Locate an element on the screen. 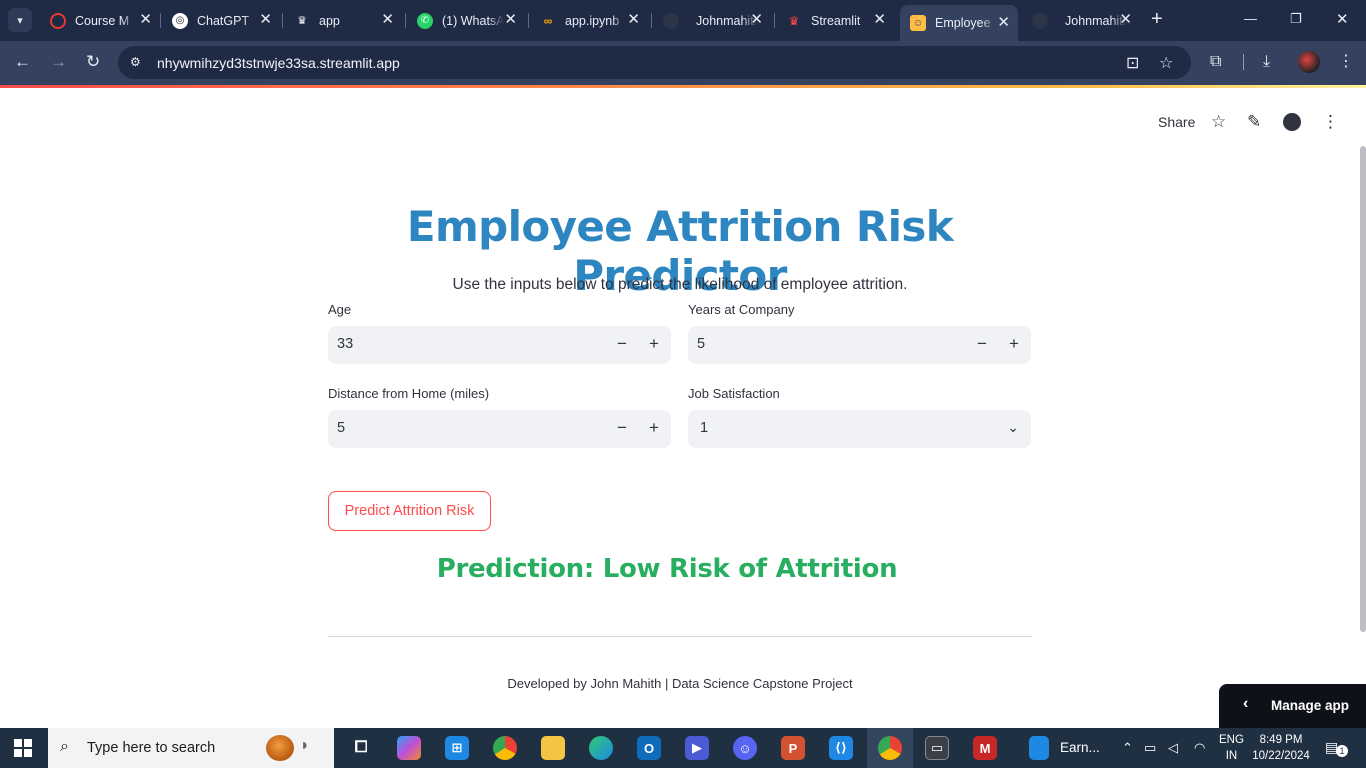  windows-start-icon is located at coordinates (23, 748).